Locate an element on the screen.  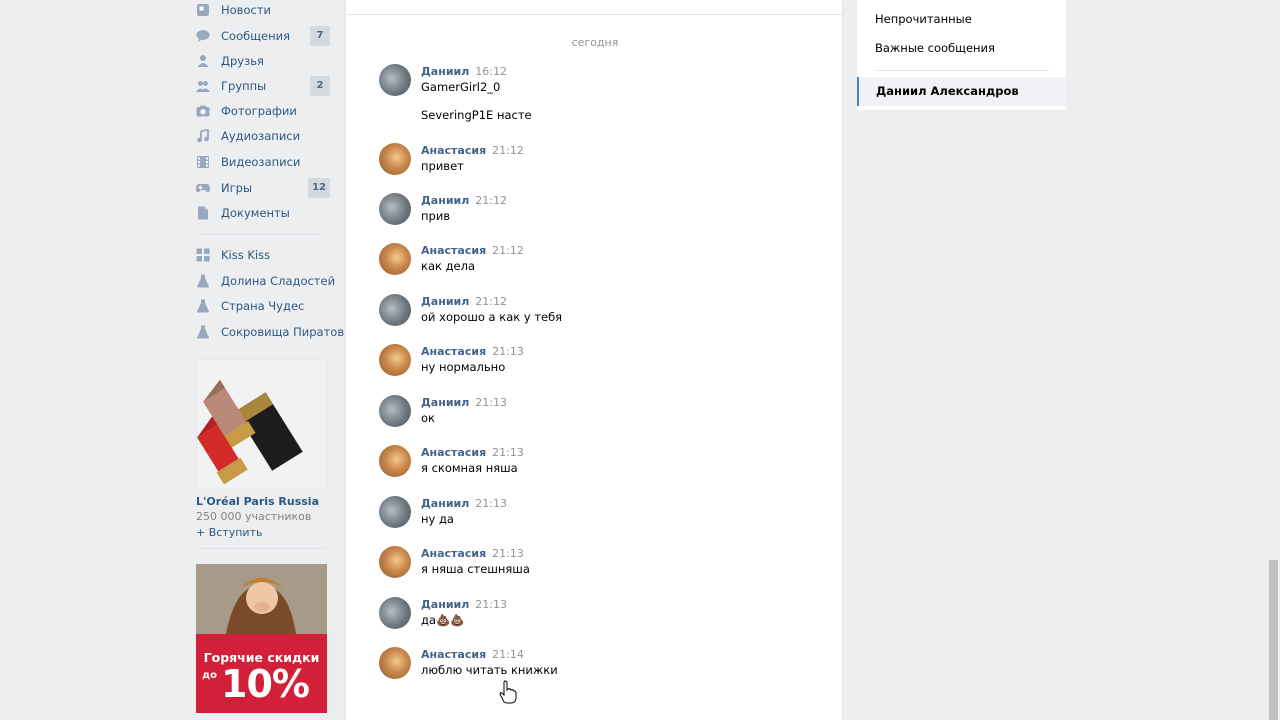
filter-divider is located at coordinates (962, 70).